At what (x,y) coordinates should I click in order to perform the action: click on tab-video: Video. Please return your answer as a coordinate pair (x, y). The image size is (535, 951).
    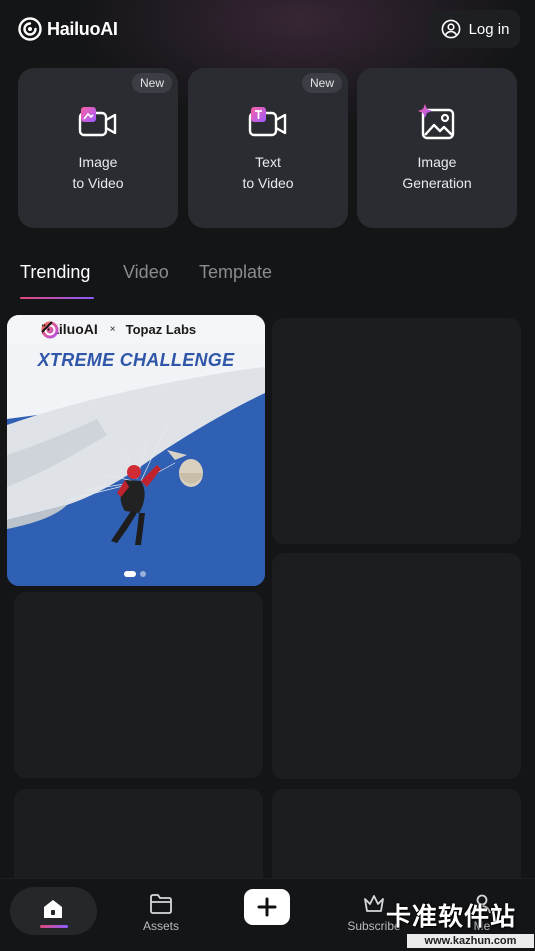
    Looking at the image, I should click on (146, 272).